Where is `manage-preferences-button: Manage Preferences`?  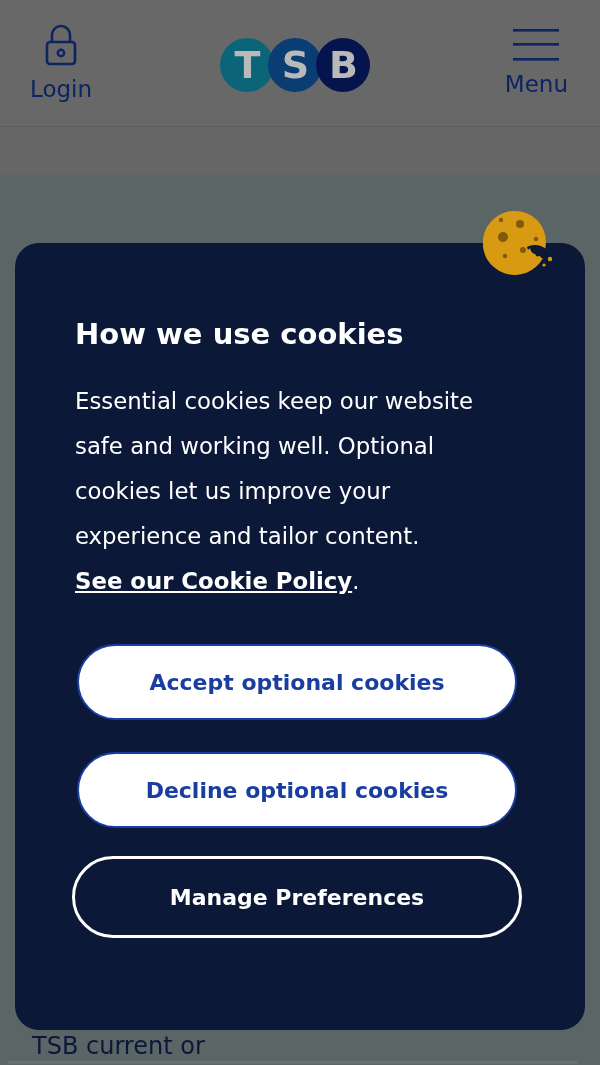 manage-preferences-button: Manage Preferences is located at coordinates (297, 897).